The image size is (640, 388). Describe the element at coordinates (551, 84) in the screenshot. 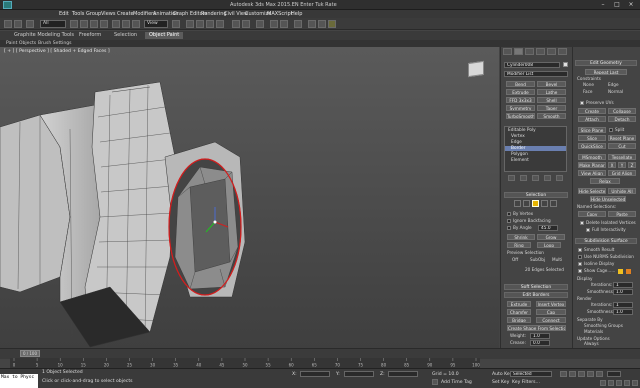

I see `modifier-bevel-button: Bevel` at that location.